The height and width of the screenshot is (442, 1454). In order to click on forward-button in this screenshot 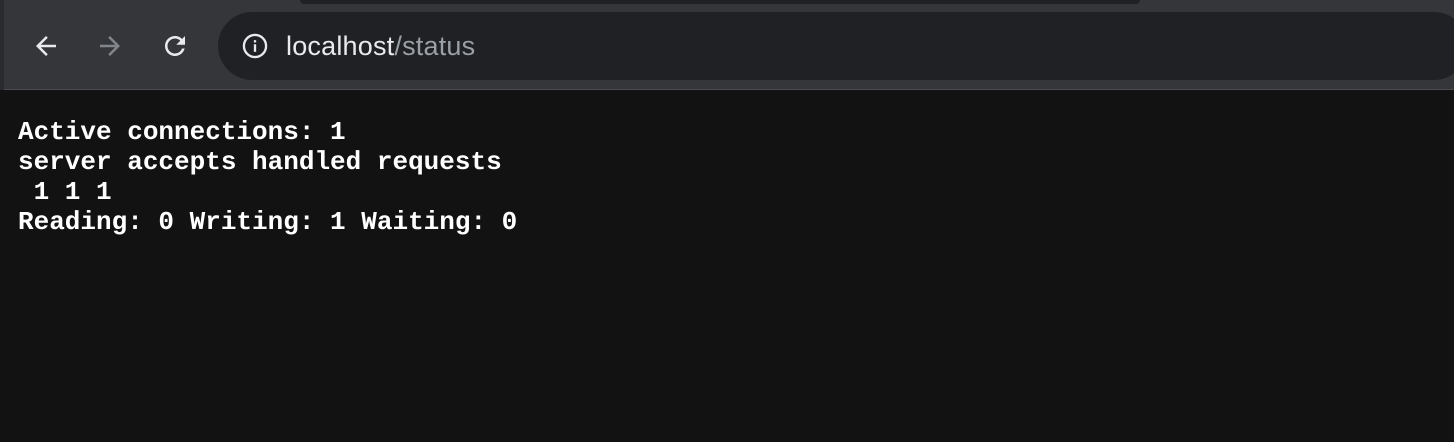, I will do `click(110, 46)`.